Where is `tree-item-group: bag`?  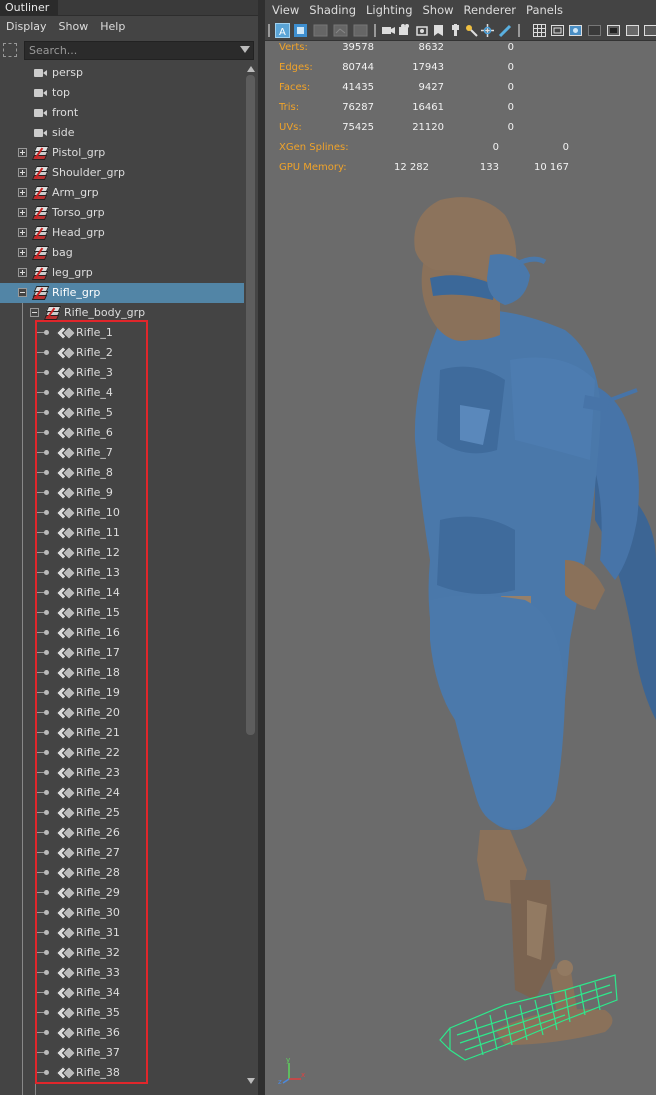 tree-item-group: bag is located at coordinates (122, 253).